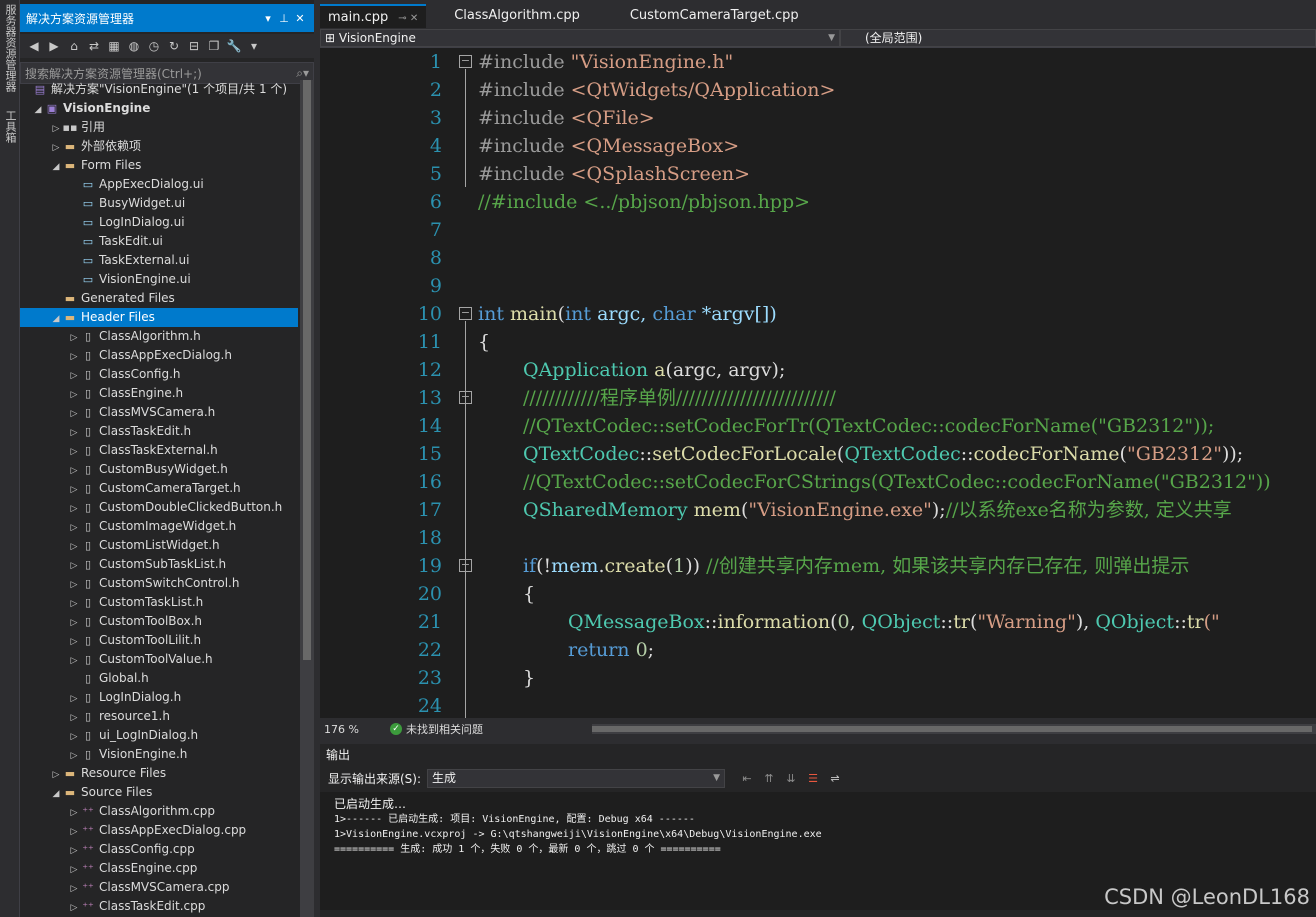 This screenshot has width=1316, height=917. Describe the element at coordinates (159, 450) in the screenshot. I see `tree-item: ▷ ▯ ClassTaskExternal.h` at that location.